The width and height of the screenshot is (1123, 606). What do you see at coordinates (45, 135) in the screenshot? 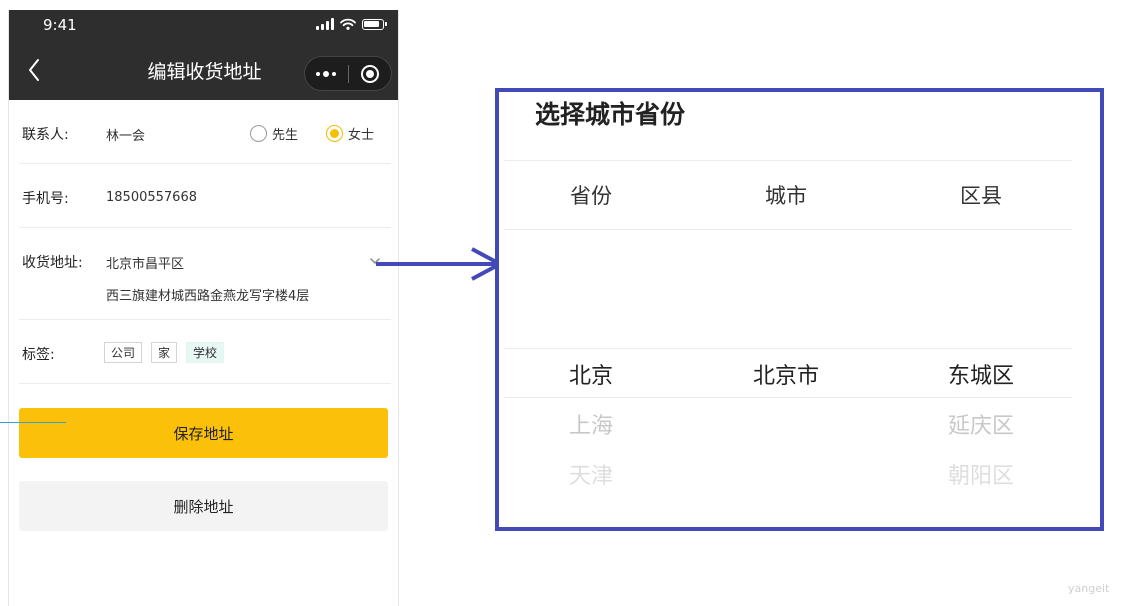
I see `contact-label: 联系人:` at bounding box center [45, 135].